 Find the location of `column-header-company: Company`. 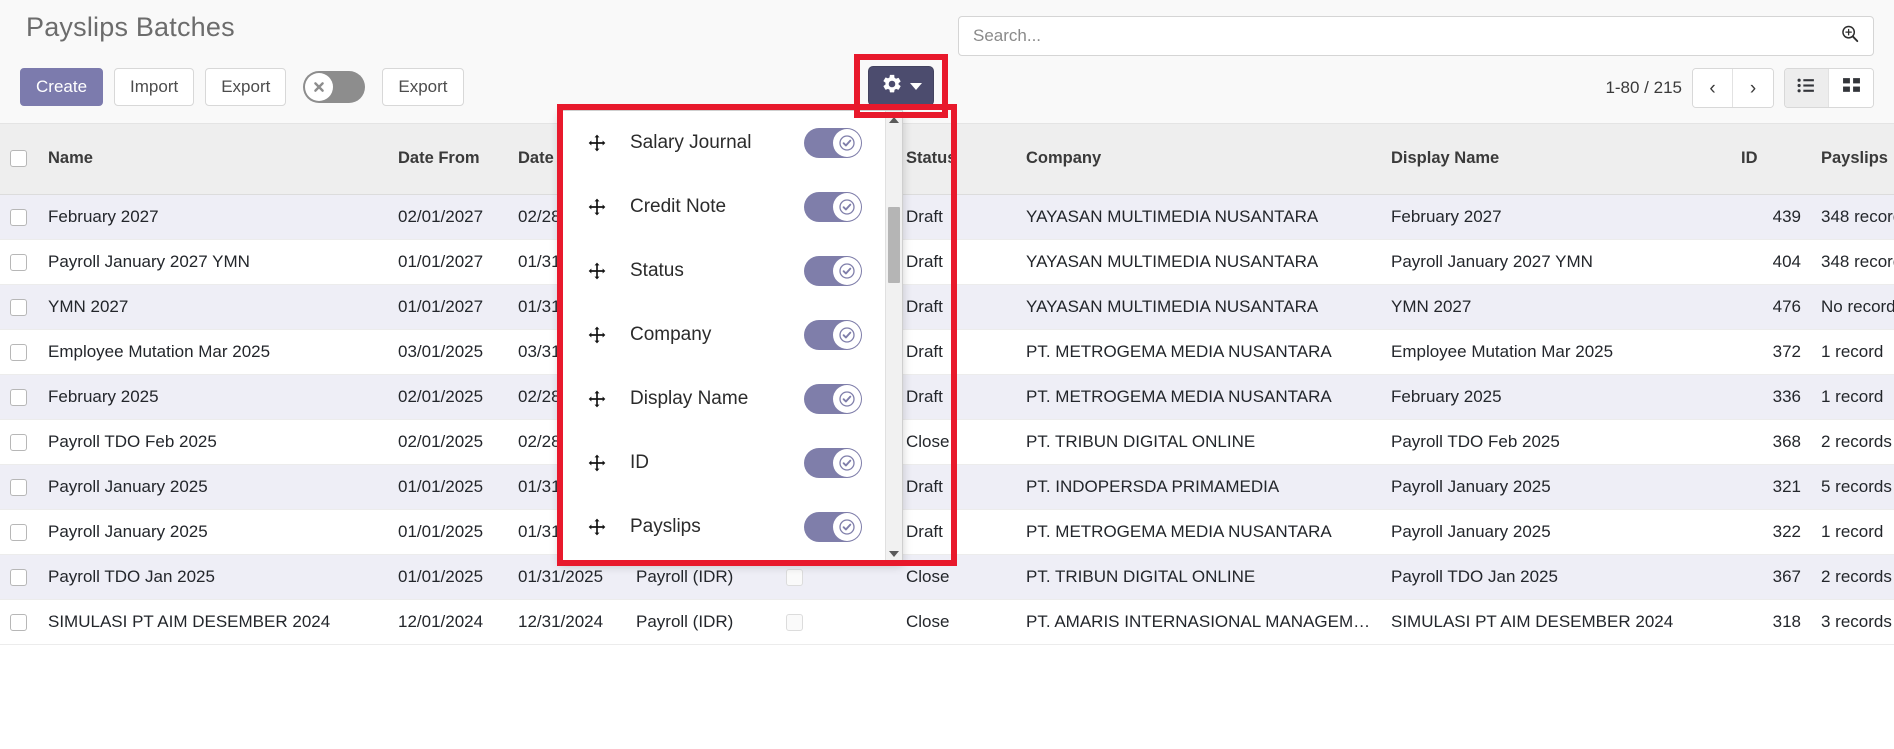

column-header-company: Company is located at coordinates (1198, 159).